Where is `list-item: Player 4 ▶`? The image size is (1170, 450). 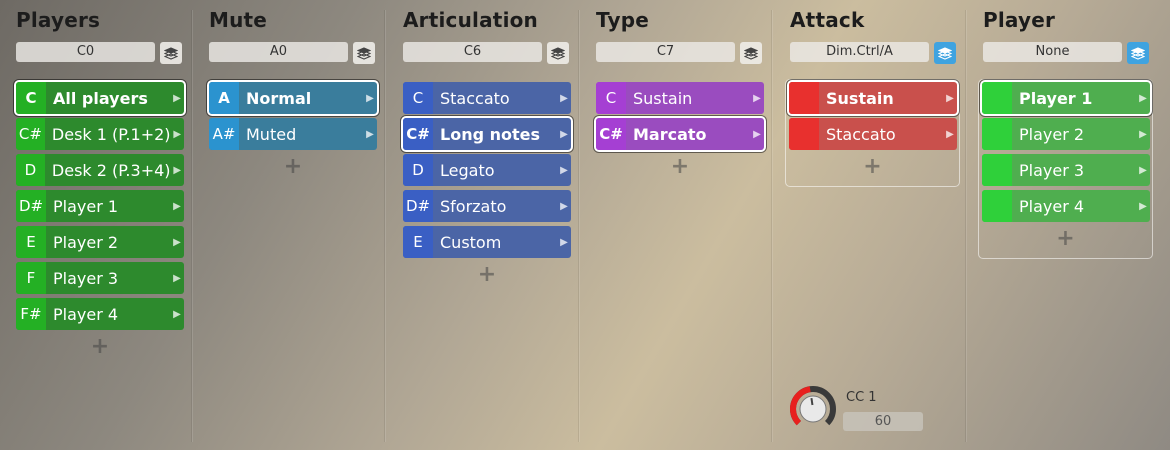
list-item: Player 4 ▶ is located at coordinates (1066, 206).